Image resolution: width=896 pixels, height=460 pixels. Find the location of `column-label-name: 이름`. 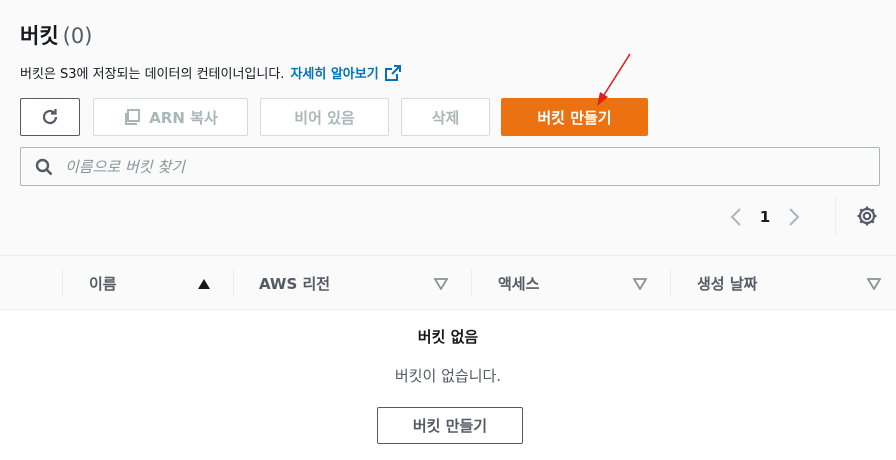

column-label-name: 이름 is located at coordinates (103, 284).